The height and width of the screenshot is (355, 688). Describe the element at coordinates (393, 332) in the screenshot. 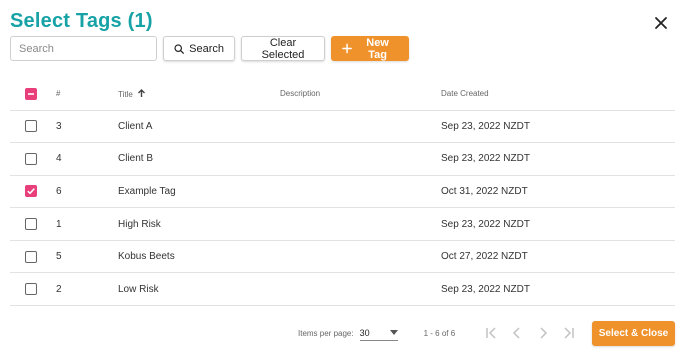

I see `dropdown-arrow-icon` at that location.